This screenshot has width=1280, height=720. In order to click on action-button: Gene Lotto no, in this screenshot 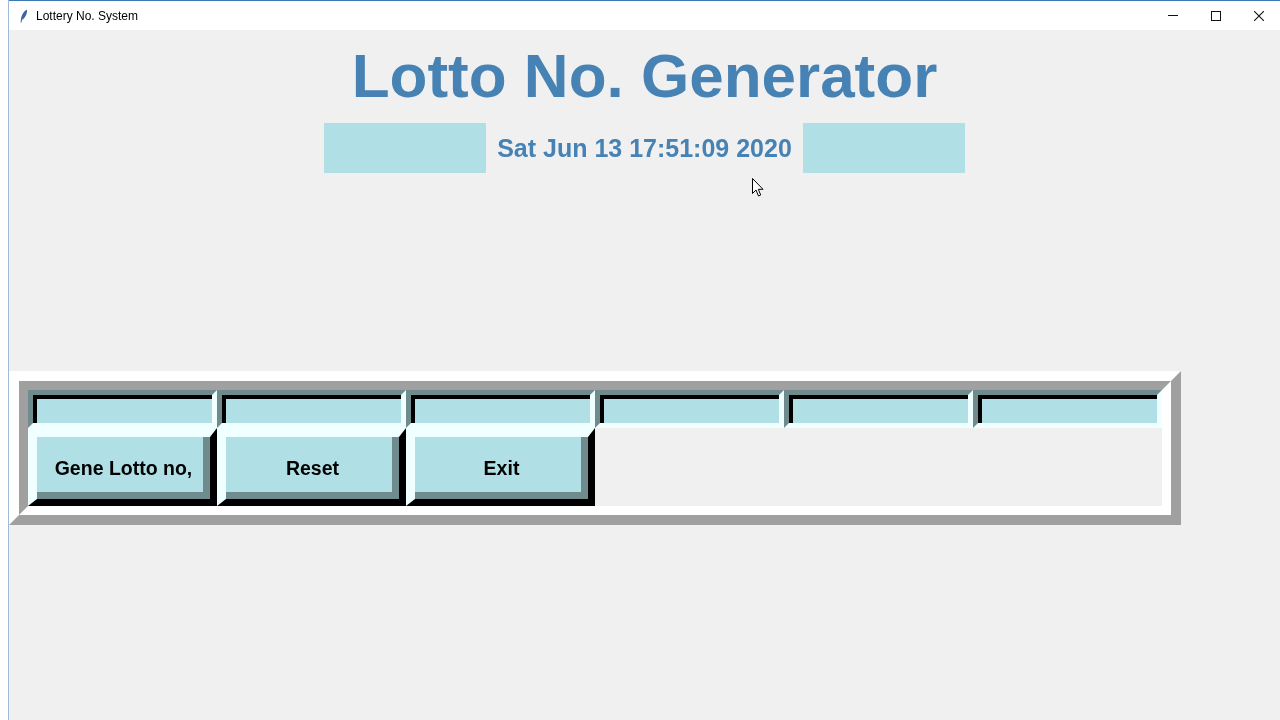, I will do `click(122, 467)`.